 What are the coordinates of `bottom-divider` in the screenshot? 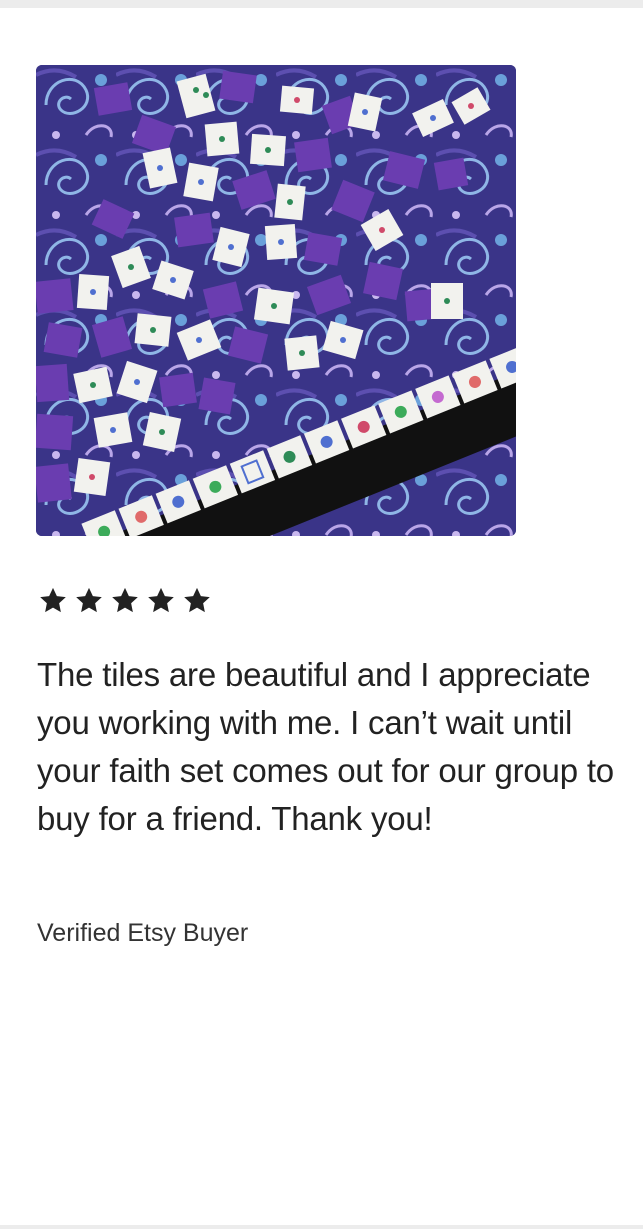 It's located at (321, 1227).